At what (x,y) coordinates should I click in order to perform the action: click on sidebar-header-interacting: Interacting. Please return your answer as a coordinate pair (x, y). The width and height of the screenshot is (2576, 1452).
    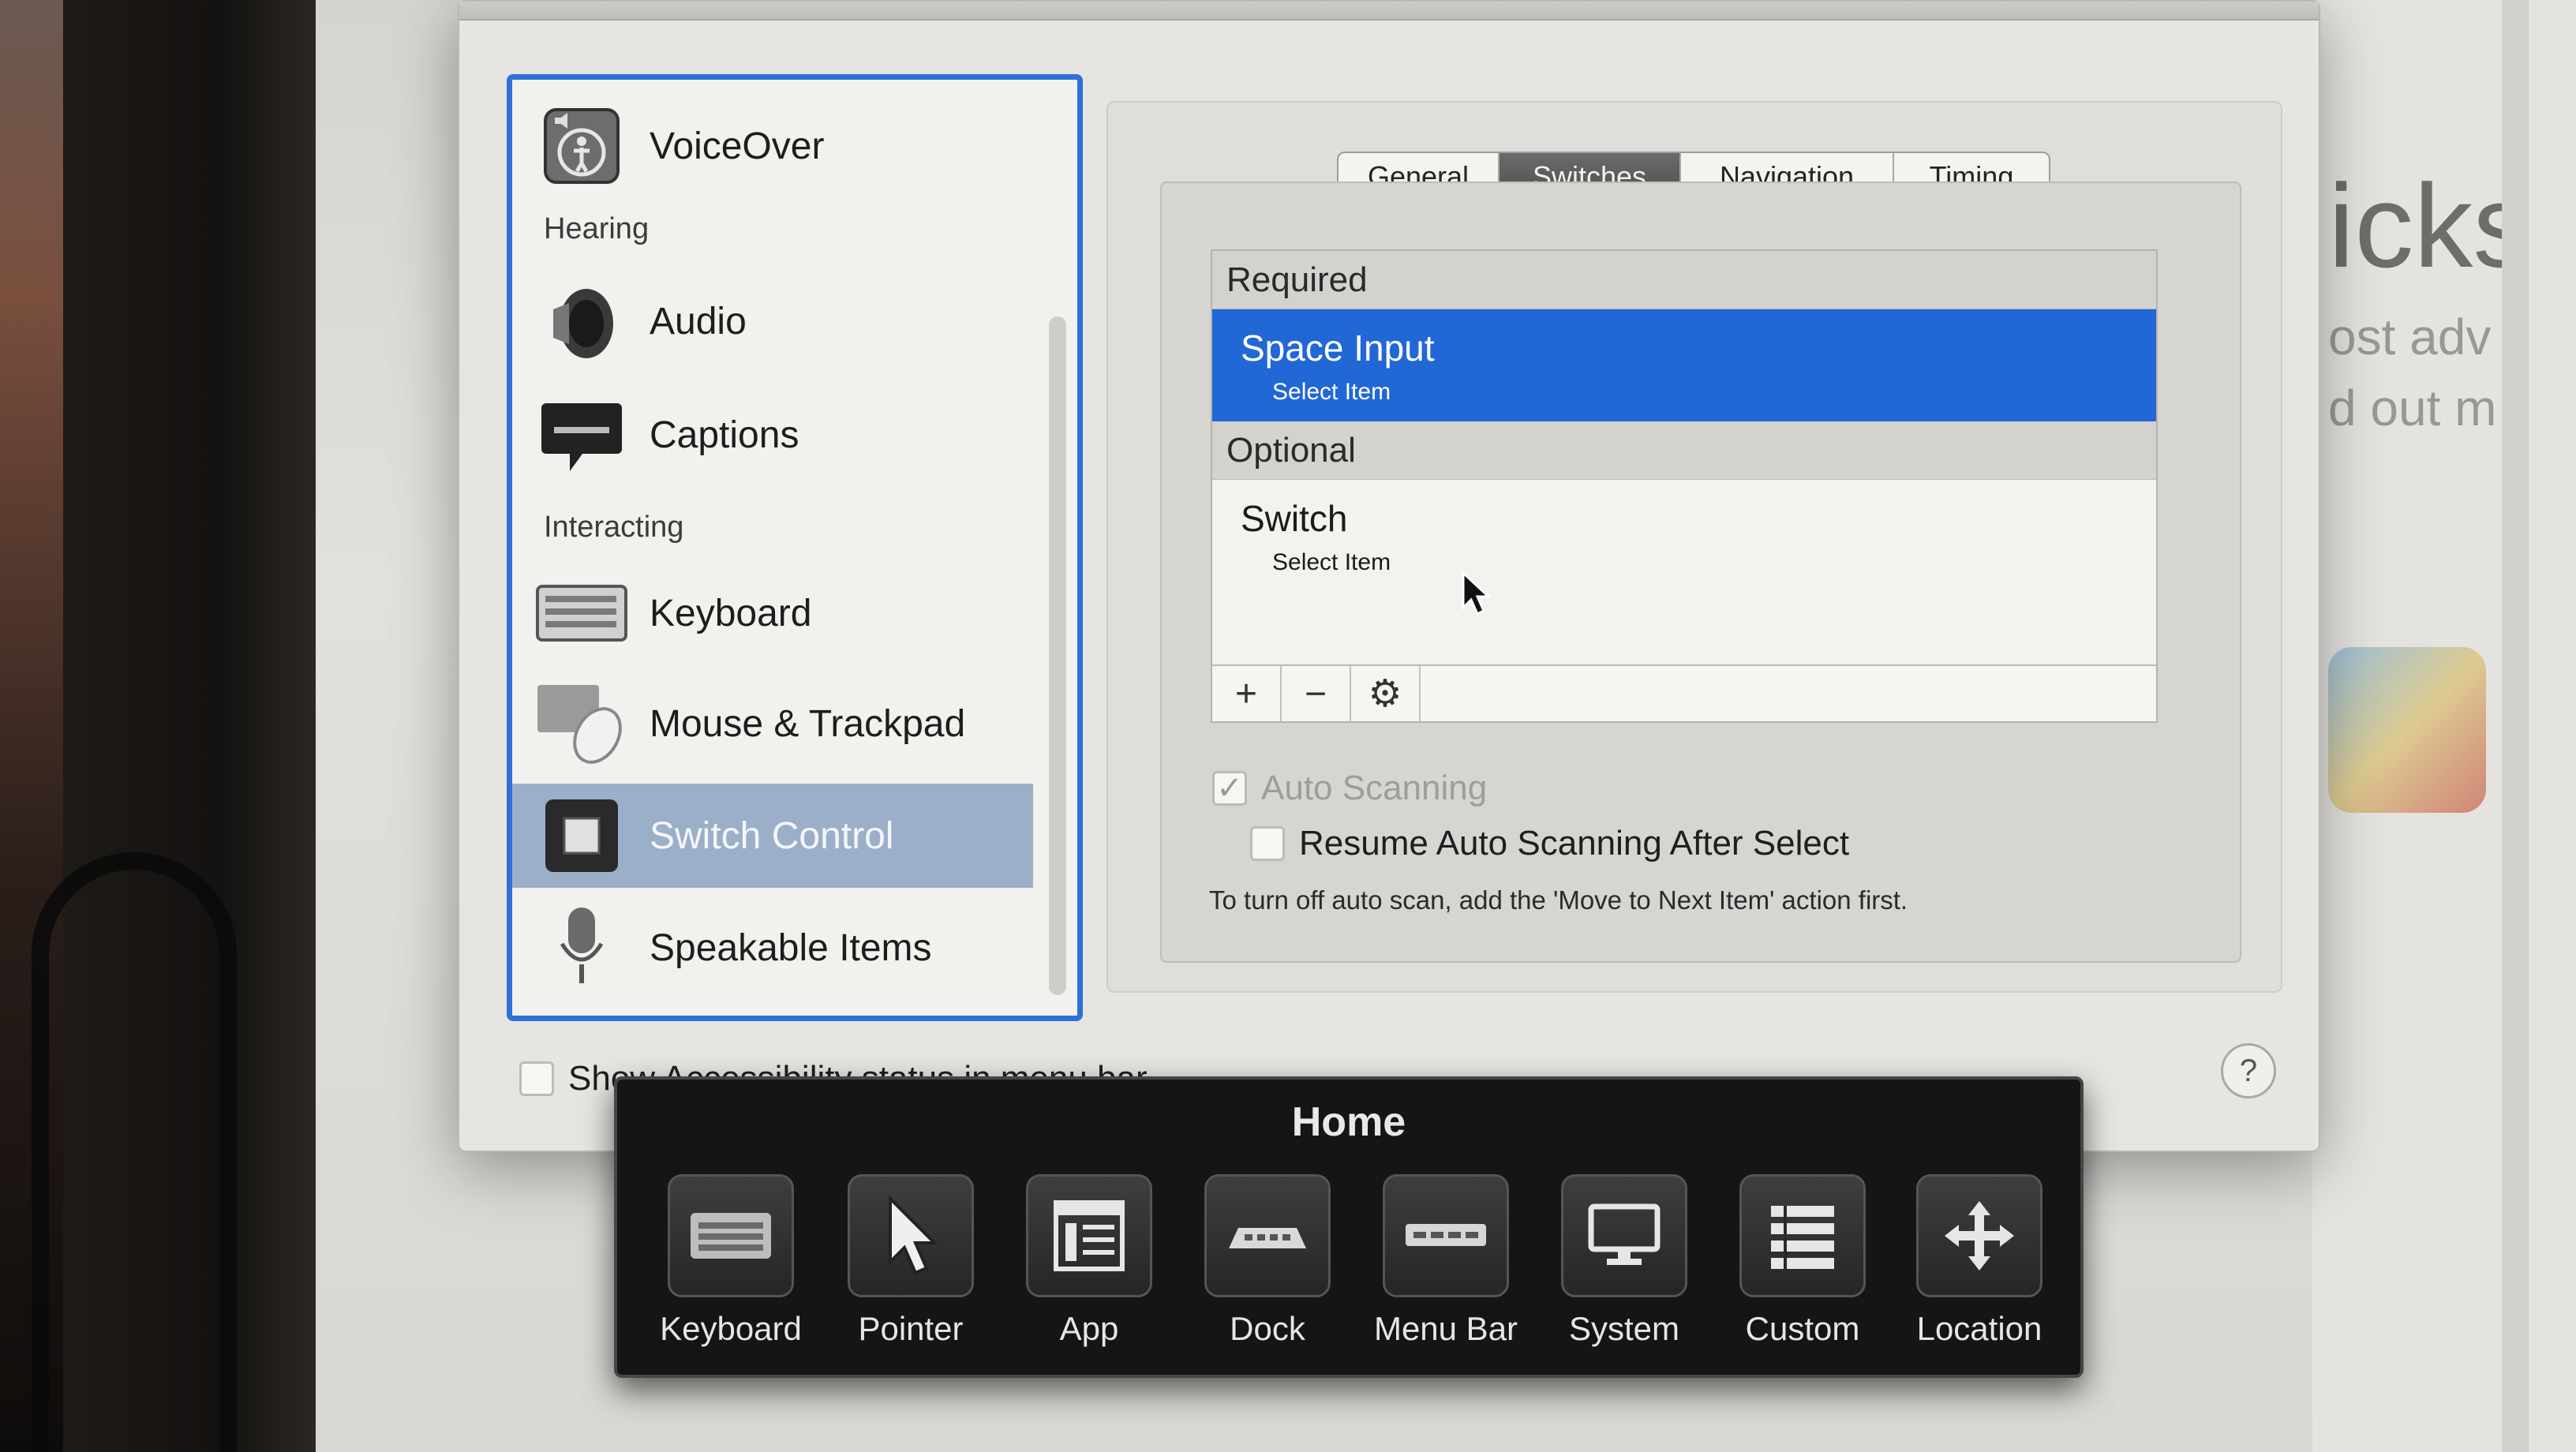
    Looking at the image, I should click on (614, 527).